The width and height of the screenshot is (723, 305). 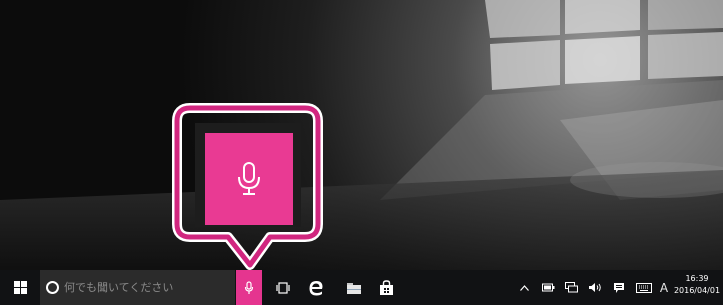 I want to click on network-button, so click(x=571, y=287).